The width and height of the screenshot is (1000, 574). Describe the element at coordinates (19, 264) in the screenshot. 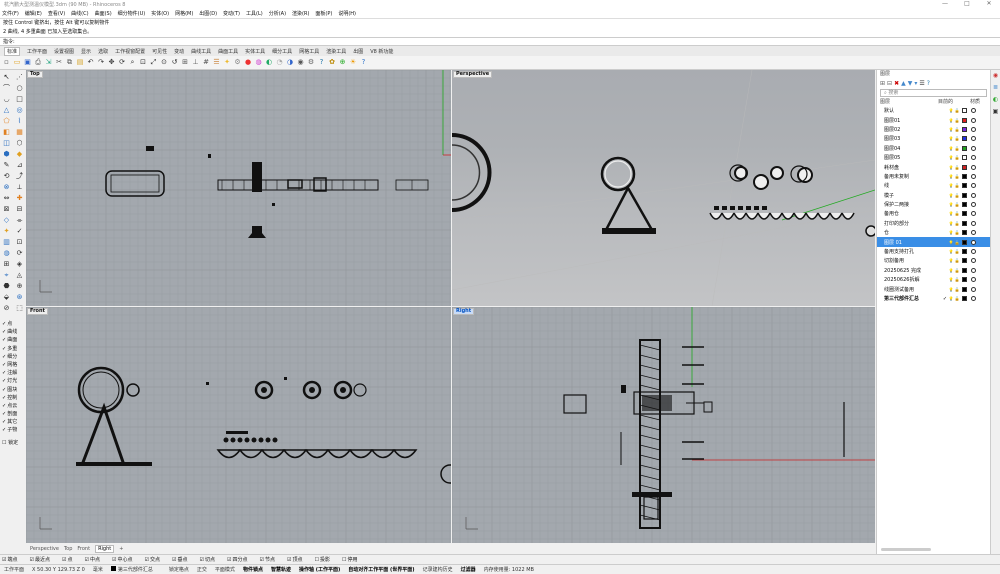

I see `tool-icon: ◈` at that location.